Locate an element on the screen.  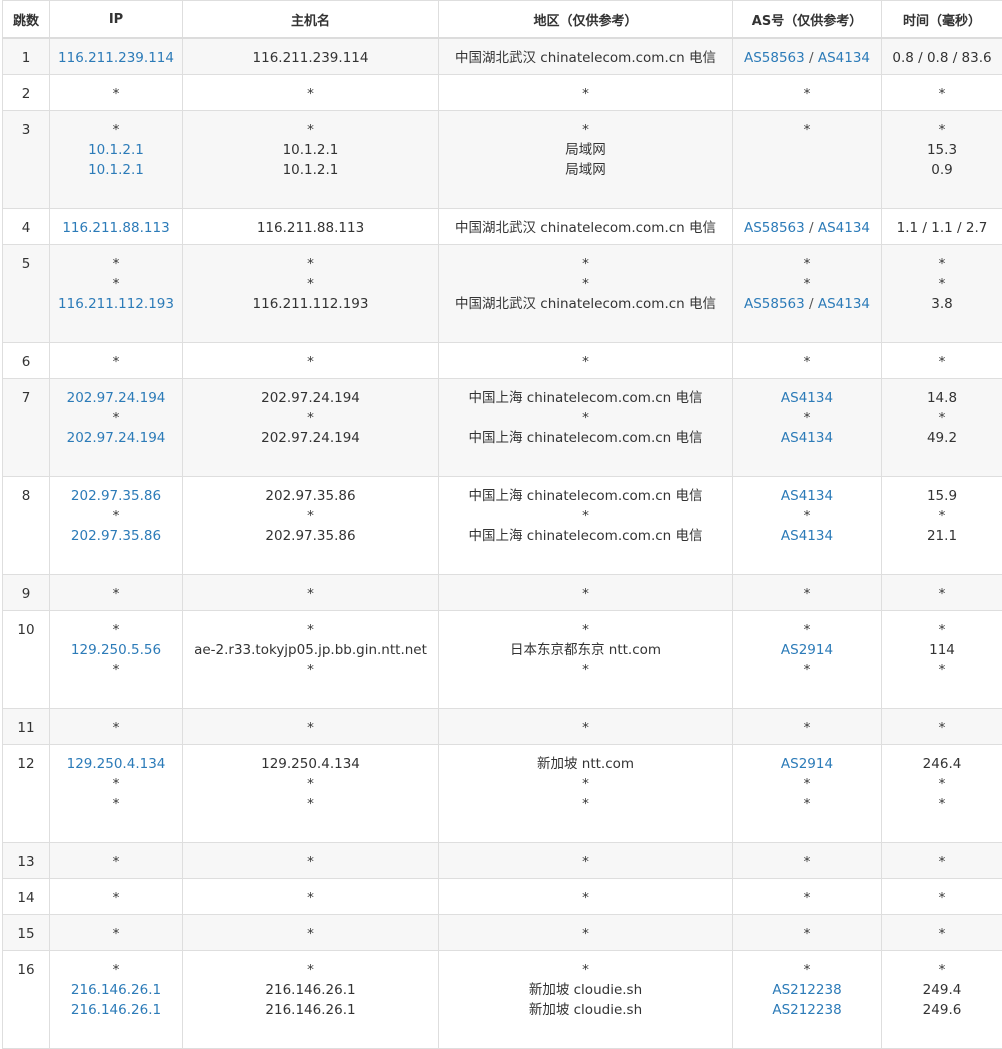
hostname-cell: 116.211.88.113 is located at coordinates (311, 226).